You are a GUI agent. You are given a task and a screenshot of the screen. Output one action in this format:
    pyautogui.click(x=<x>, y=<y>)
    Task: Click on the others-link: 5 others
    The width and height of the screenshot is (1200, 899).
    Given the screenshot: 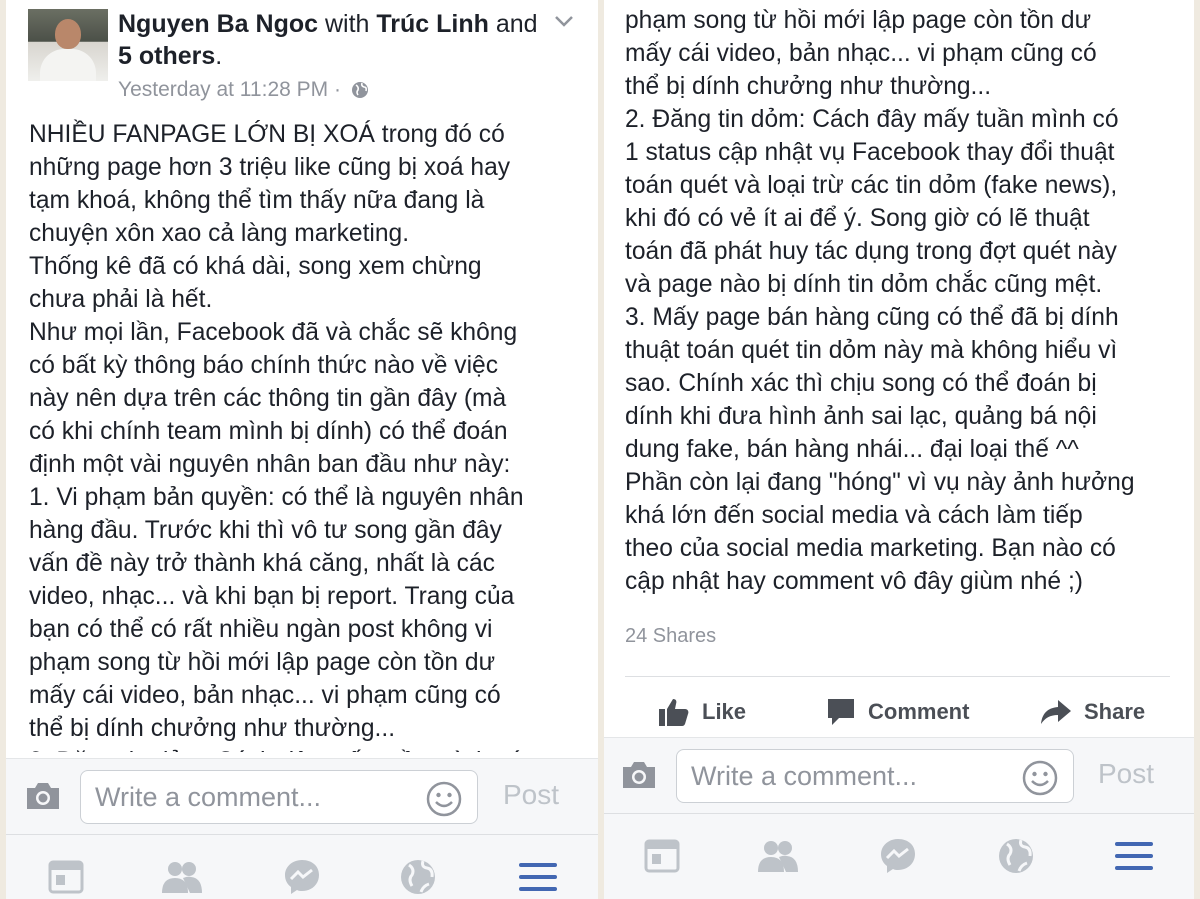 What is the action you would take?
    pyautogui.click(x=166, y=56)
    